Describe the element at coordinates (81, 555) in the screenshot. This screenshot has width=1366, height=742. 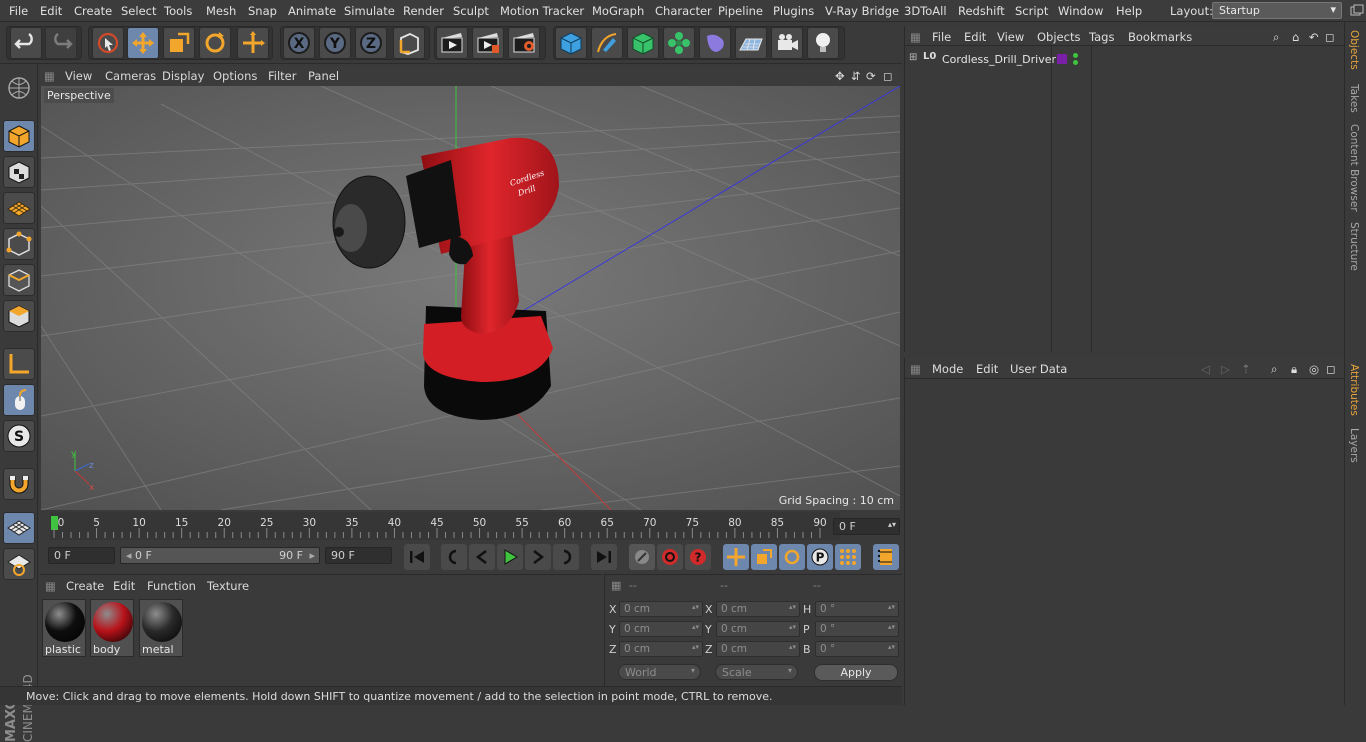
I see `start-frame-field: 0 F` at that location.